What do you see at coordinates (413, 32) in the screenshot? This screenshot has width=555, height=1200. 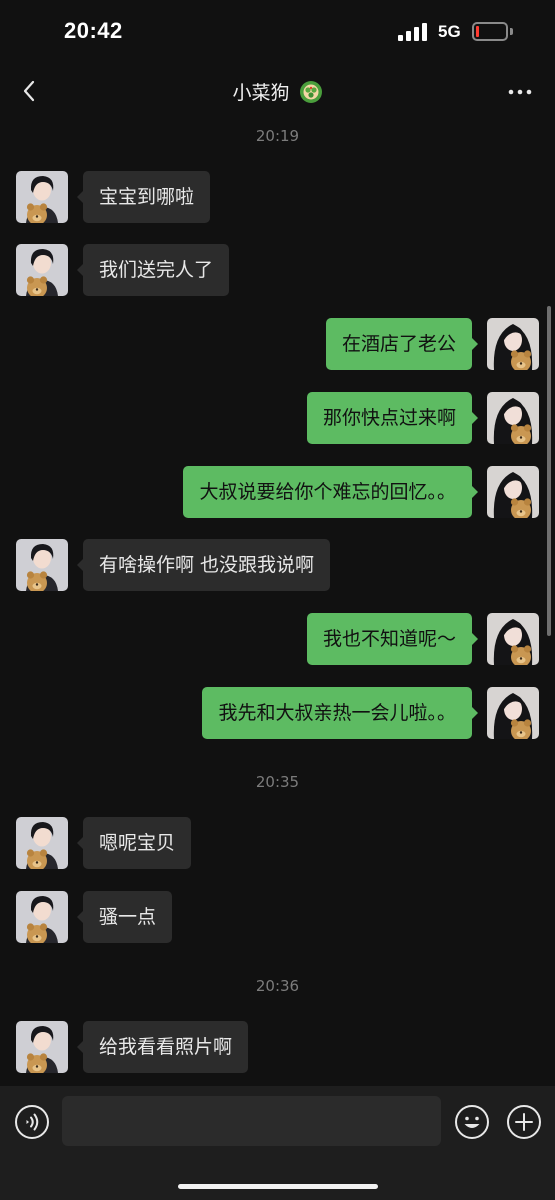 I see `signal-icon` at bounding box center [413, 32].